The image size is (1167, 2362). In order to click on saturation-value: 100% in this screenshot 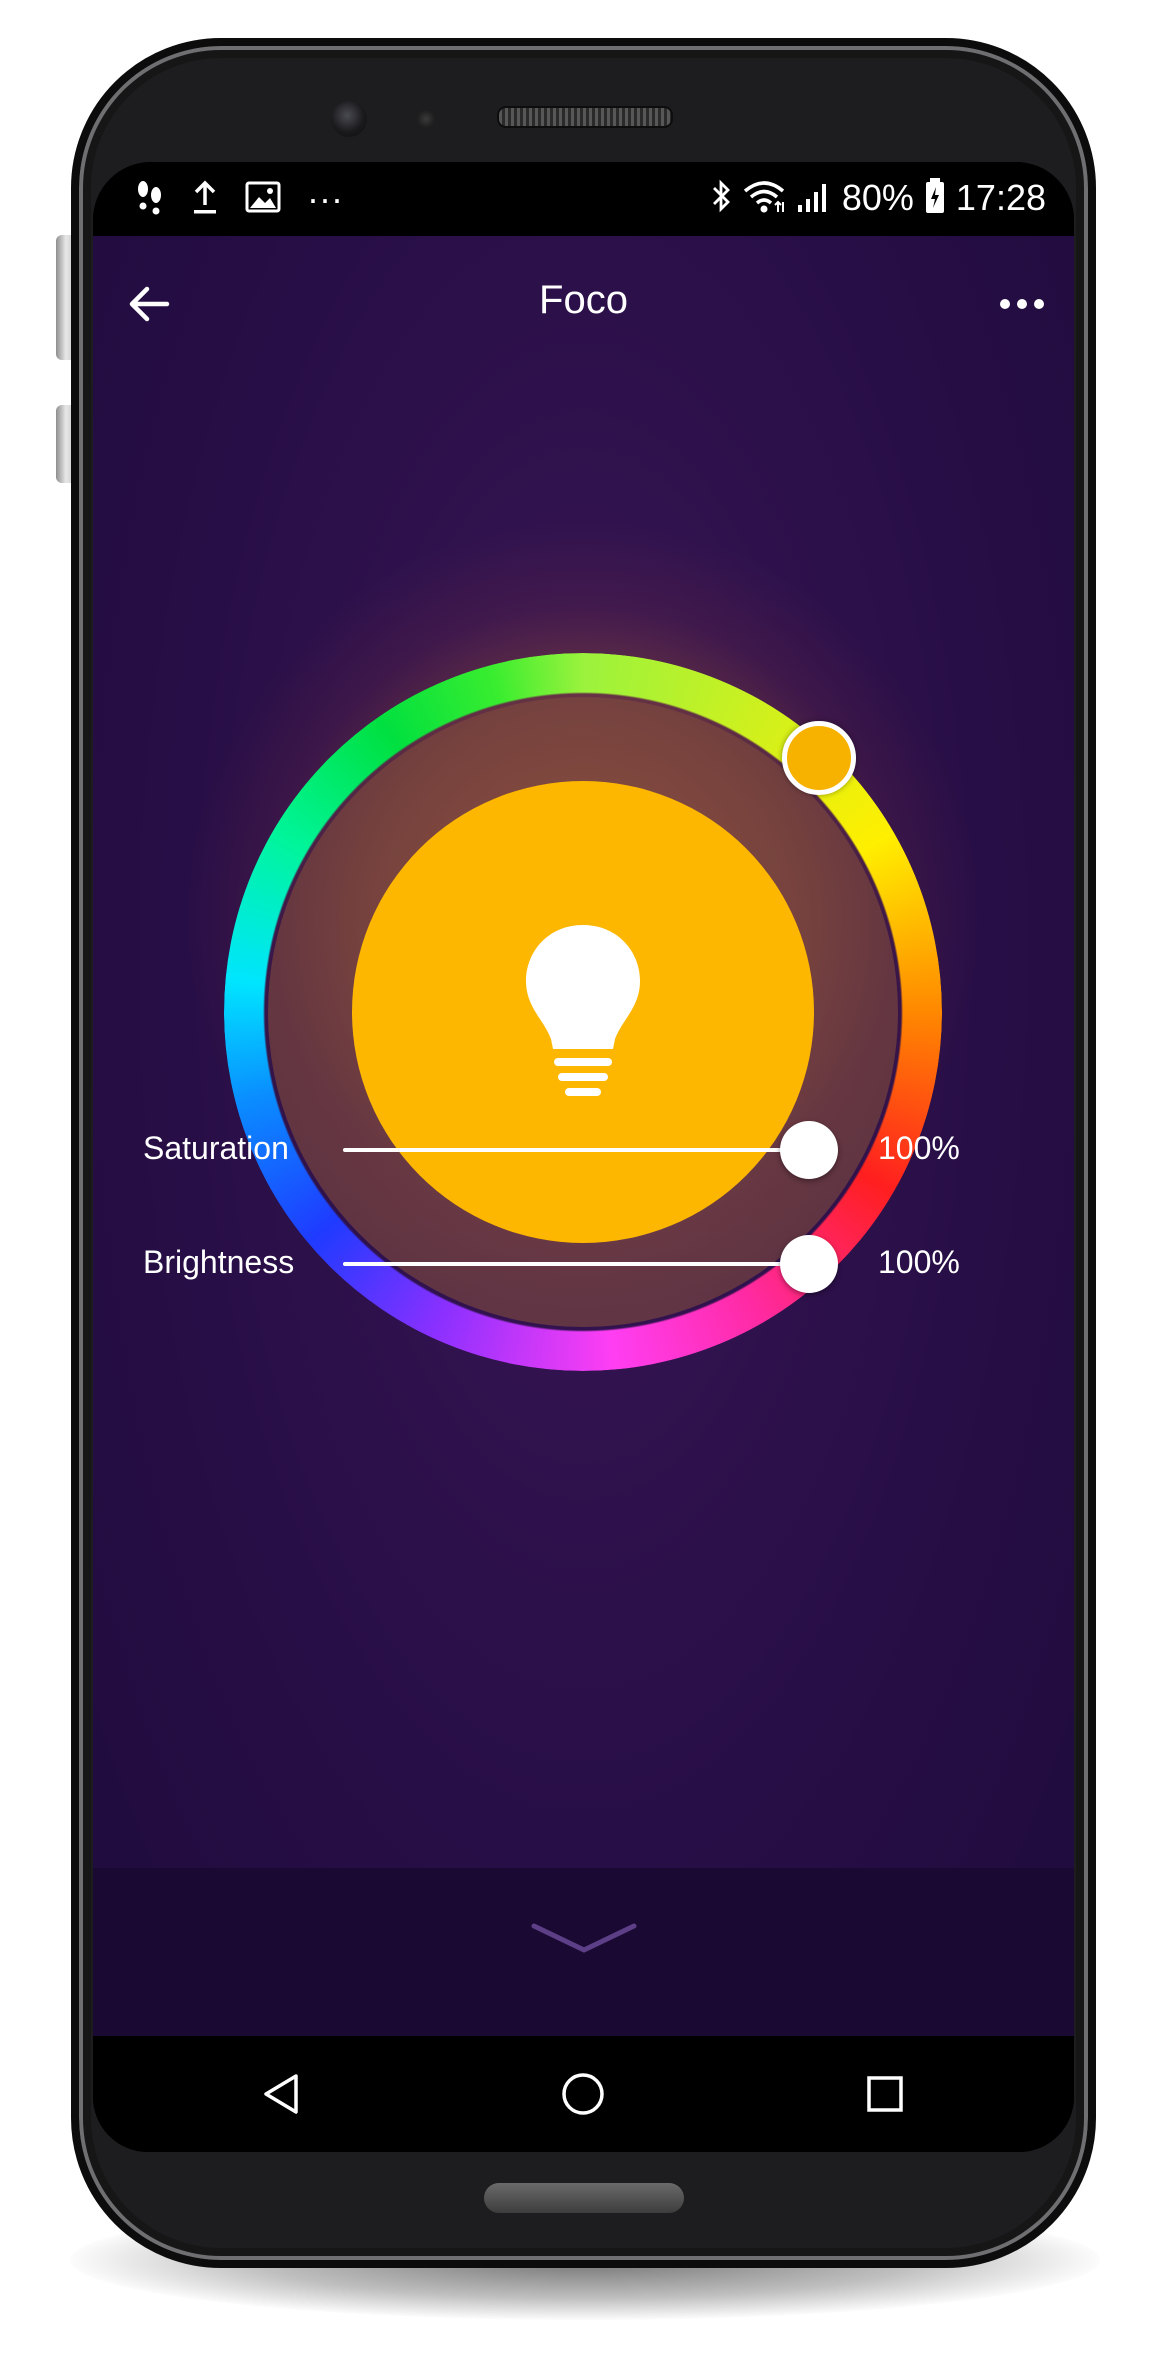, I will do `click(919, 1148)`.